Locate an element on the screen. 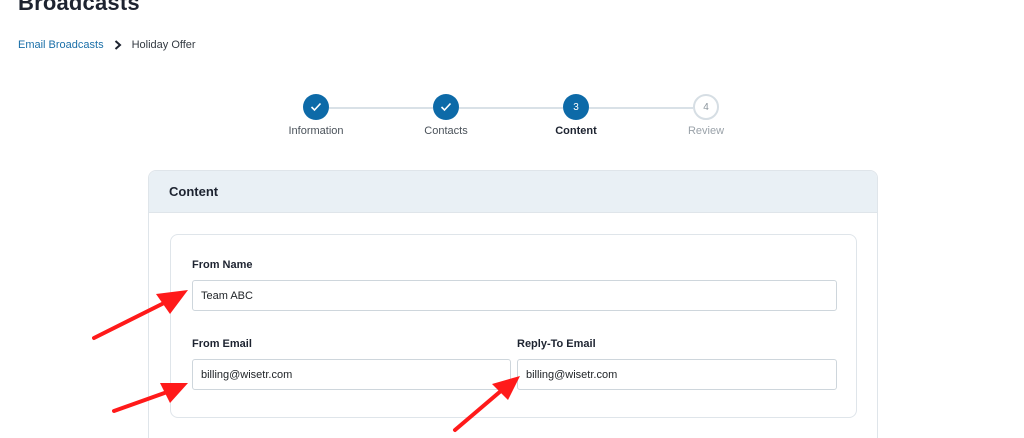 Image resolution: width=1024 pixels, height=438 pixels. step-number: 4 is located at coordinates (706, 107).